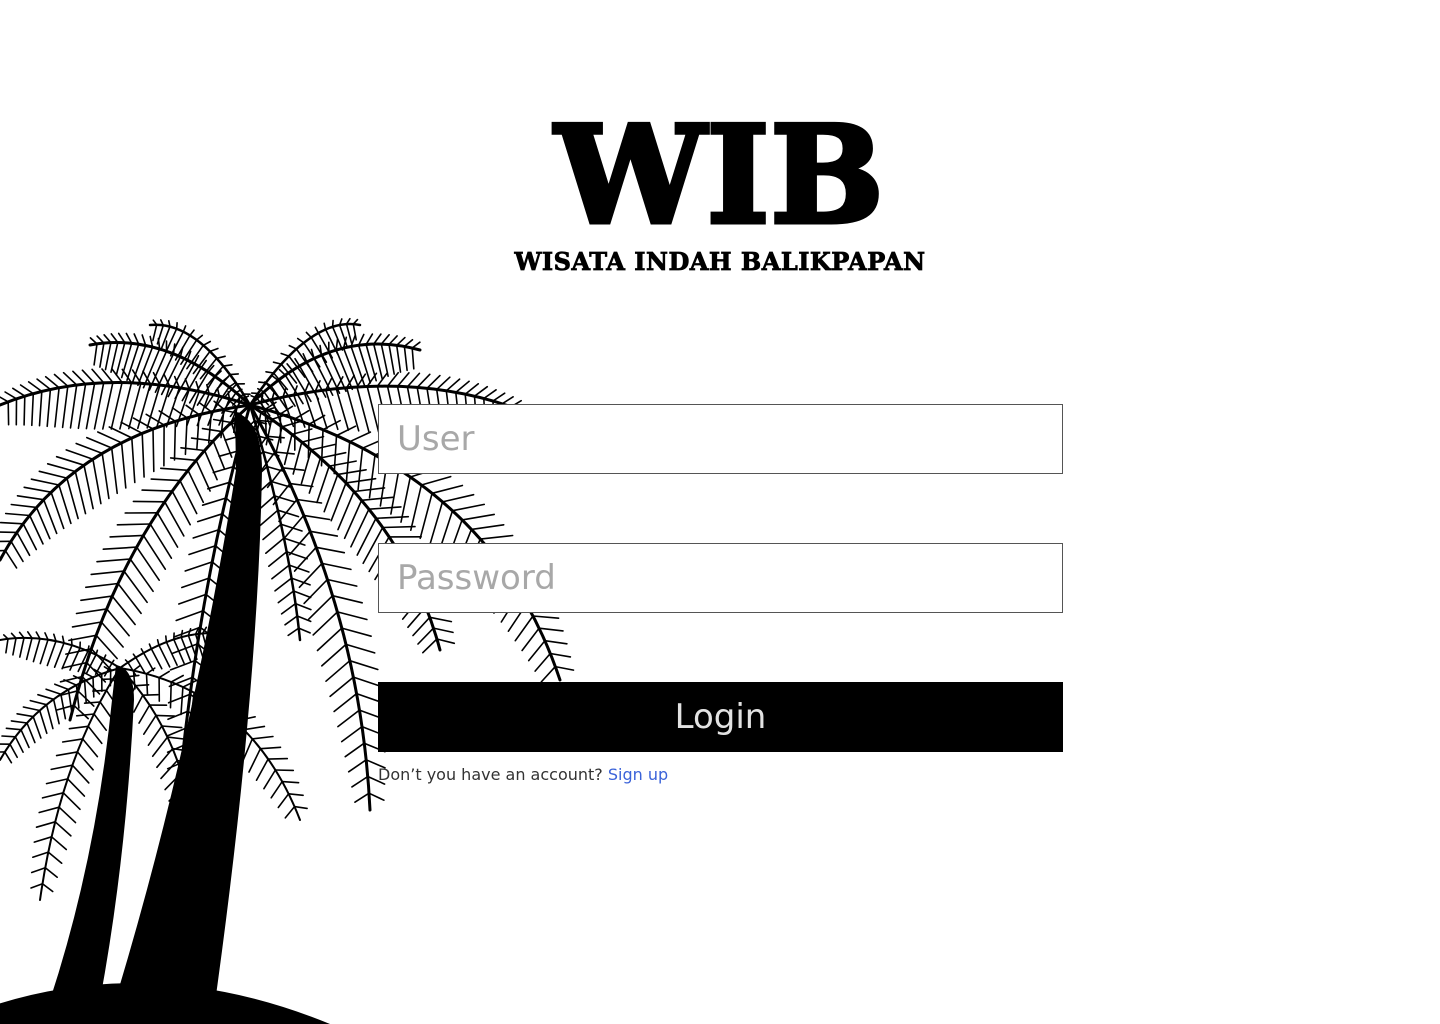 Image resolution: width=1440 pixels, height=1024 pixels. I want to click on user-input, so click(720, 439).